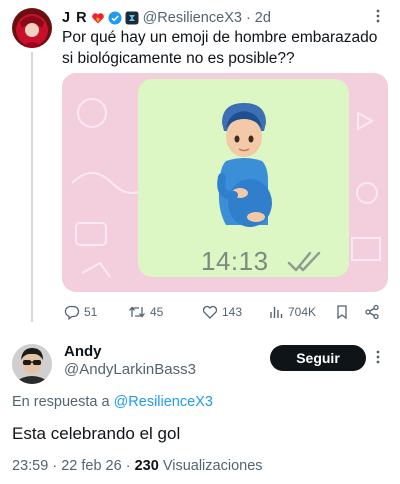 The image size is (400, 484). I want to click on views-button: 704K, so click(292, 312).